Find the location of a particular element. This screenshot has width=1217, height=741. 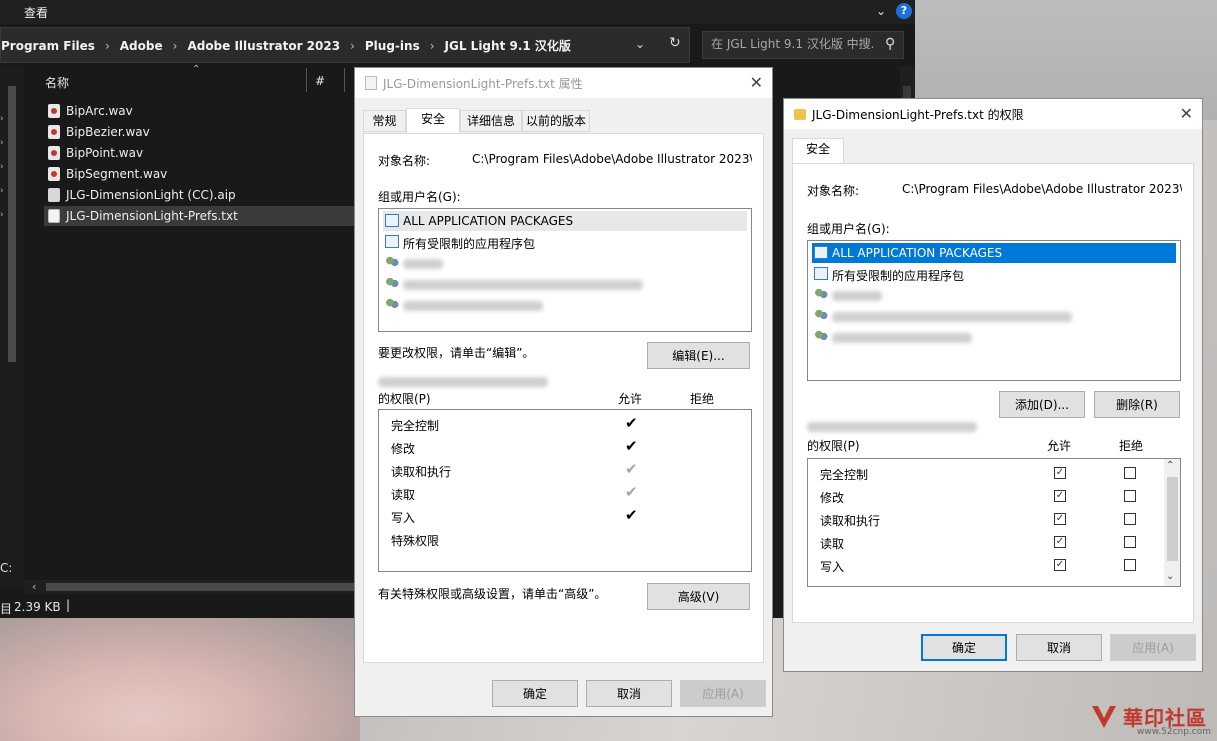

scroll-left-icon: ‹ is located at coordinates (34, 586).